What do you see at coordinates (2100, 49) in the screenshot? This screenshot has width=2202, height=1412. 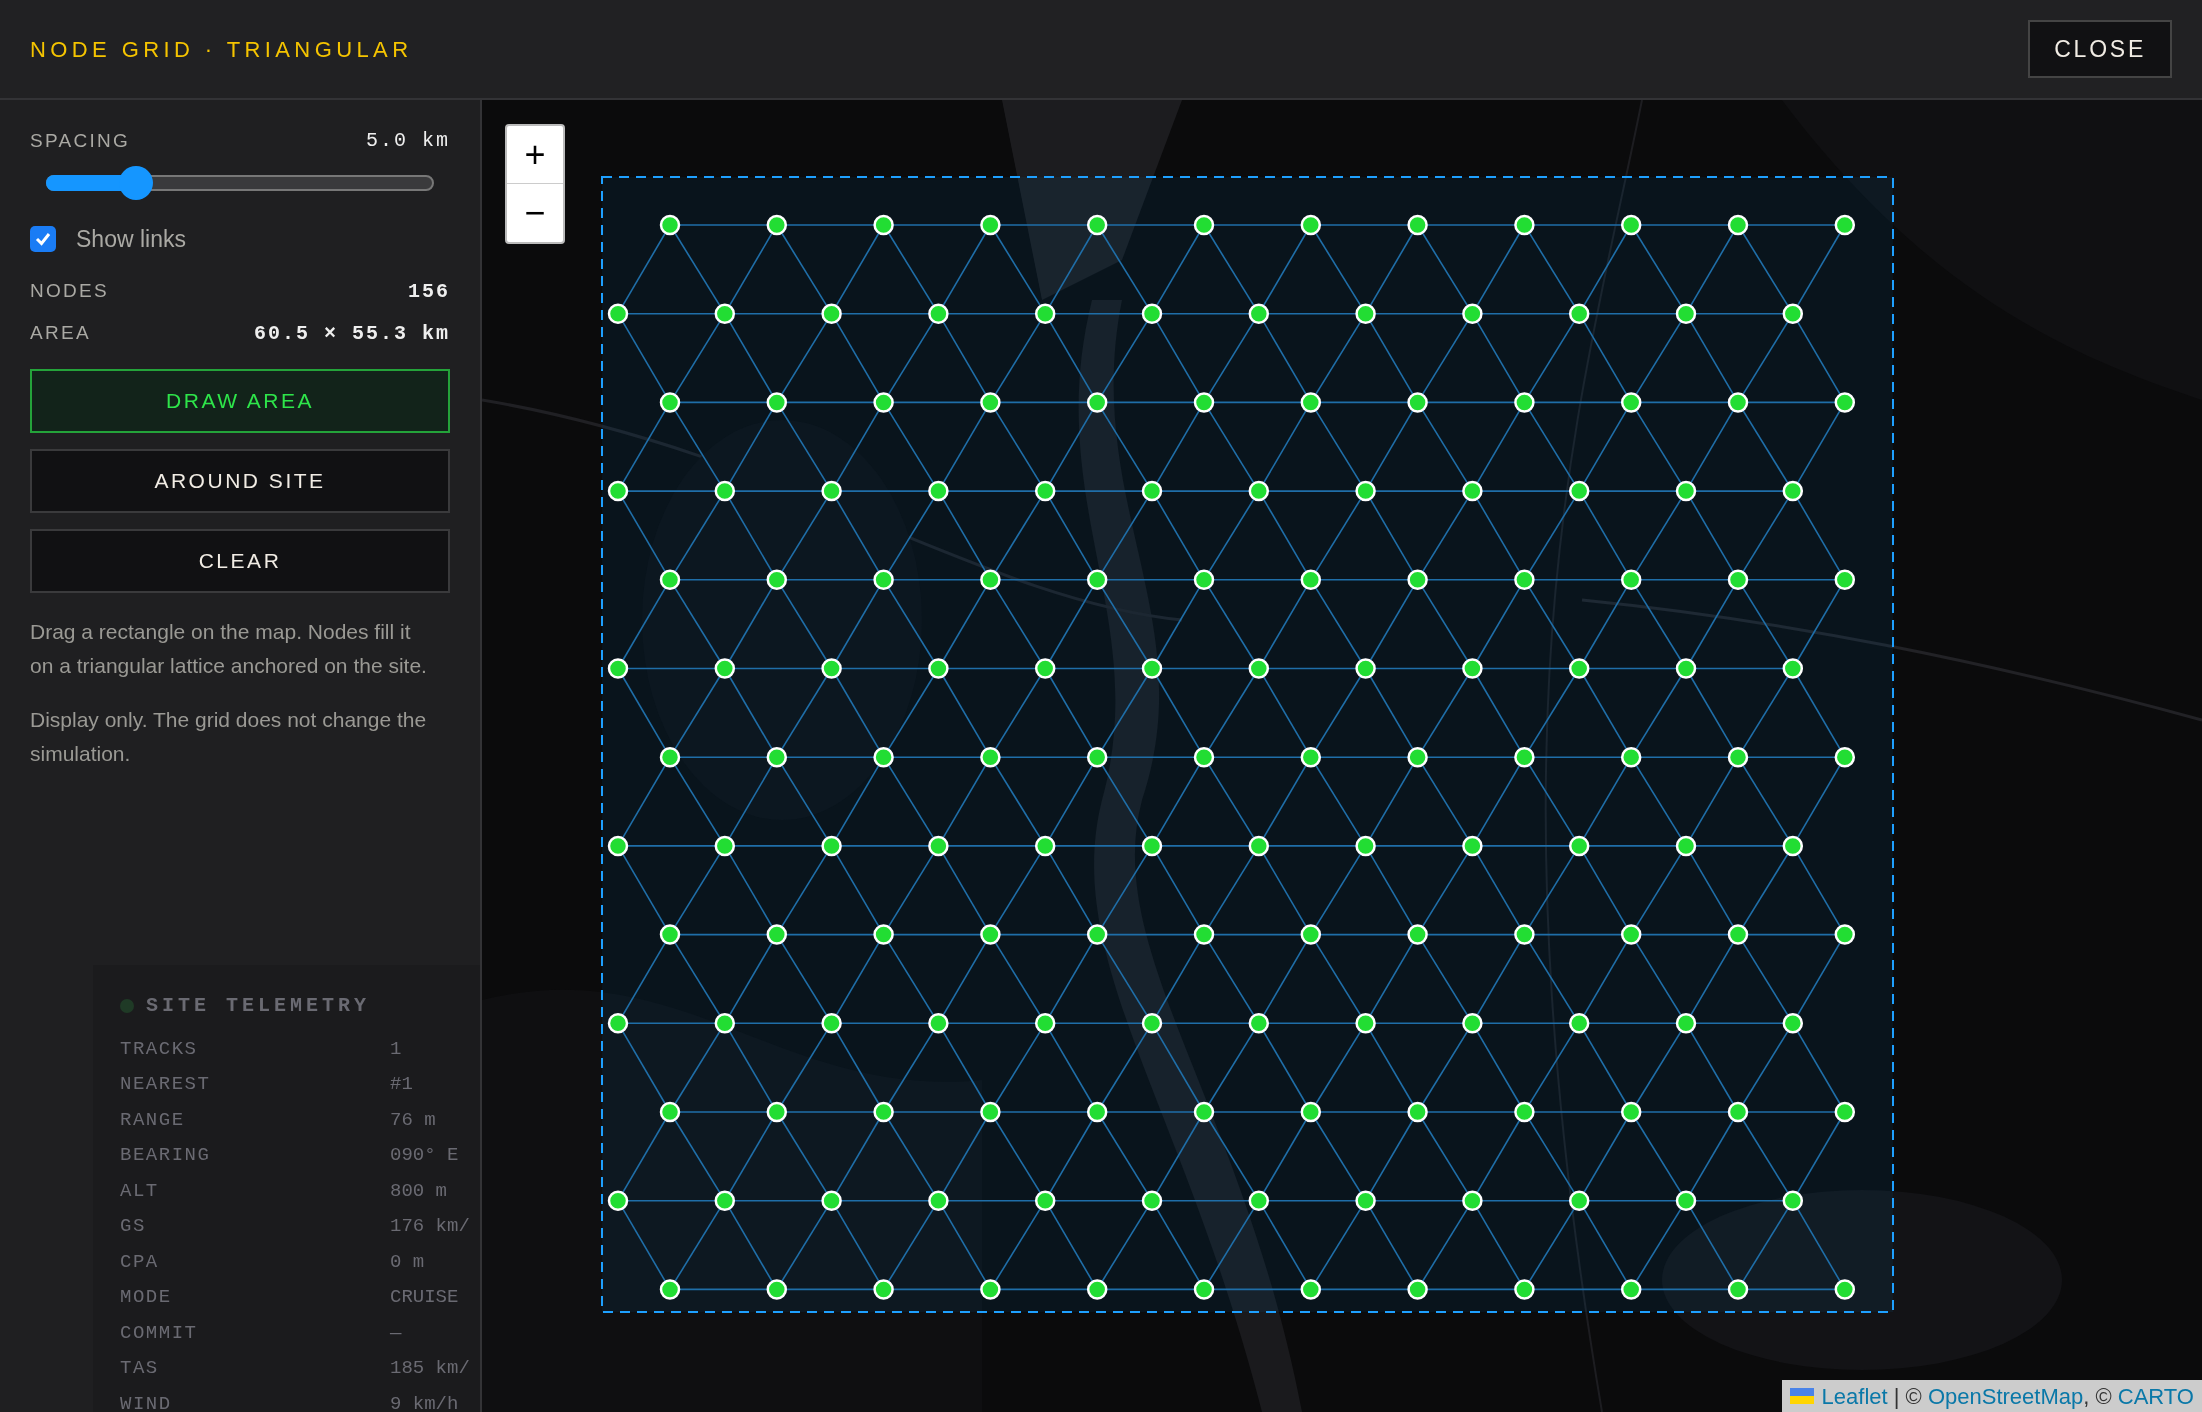 I see `close-button: CLOSE` at bounding box center [2100, 49].